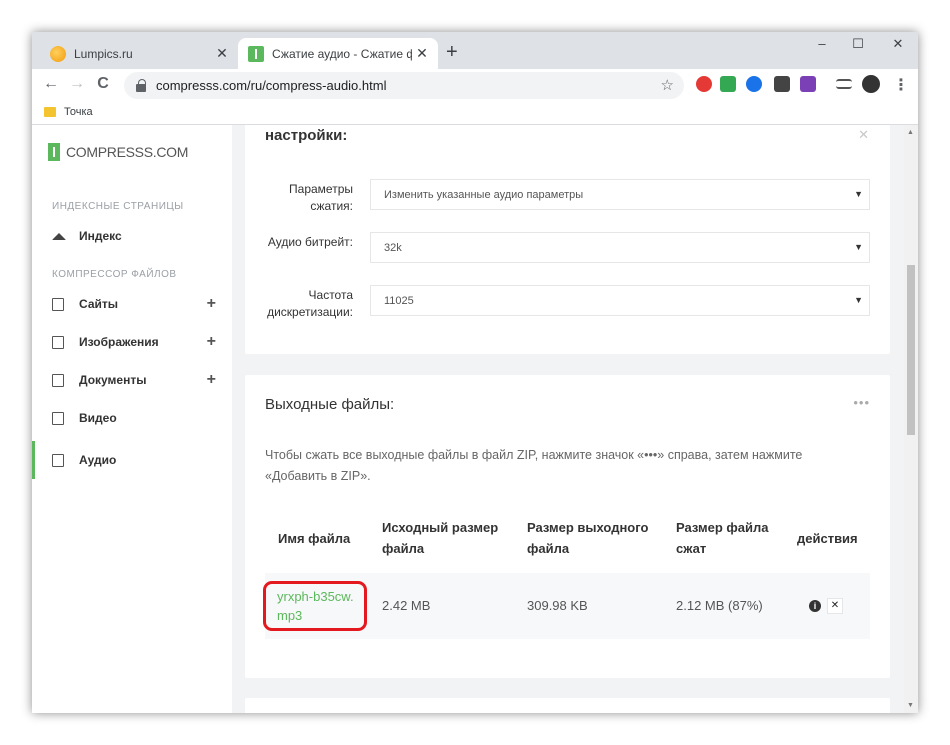 The image size is (950, 745). I want to click on new-tab-button: +, so click(452, 52).